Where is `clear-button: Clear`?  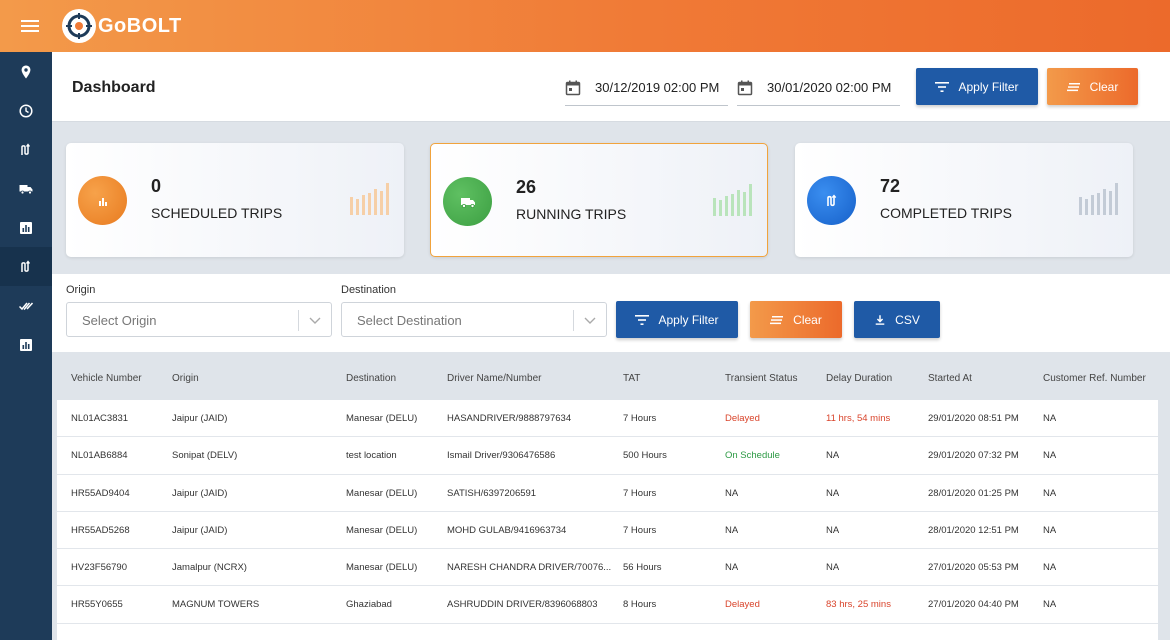 clear-button: Clear is located at coordinates (796, 319).